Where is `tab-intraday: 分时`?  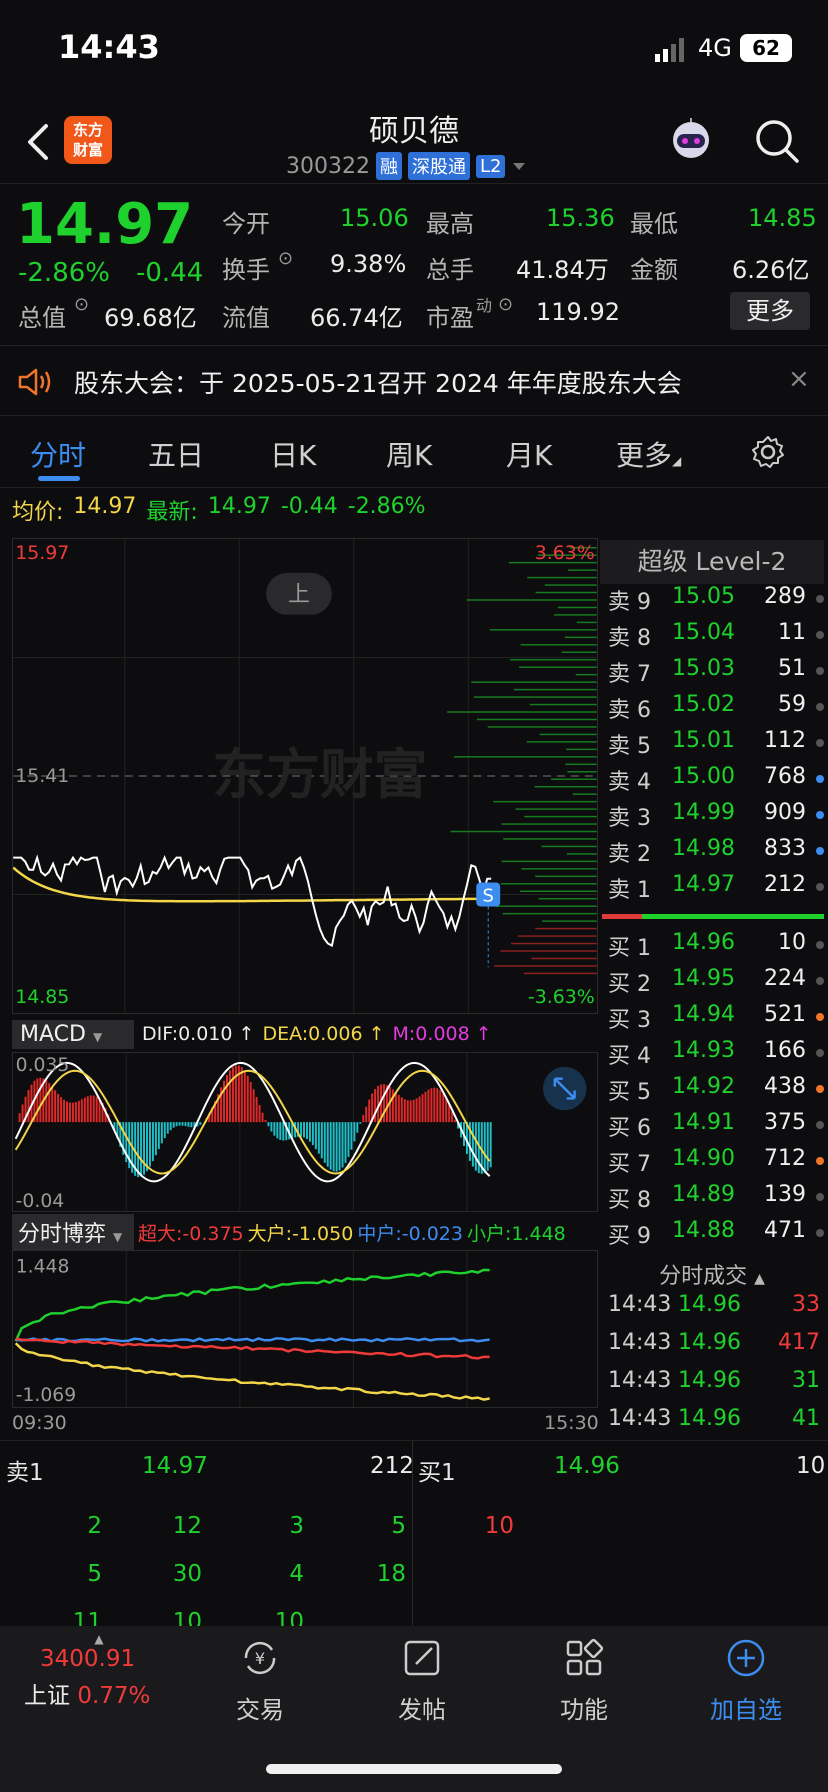
tab-intraday: 分时 is located at coordinates (58, 454).